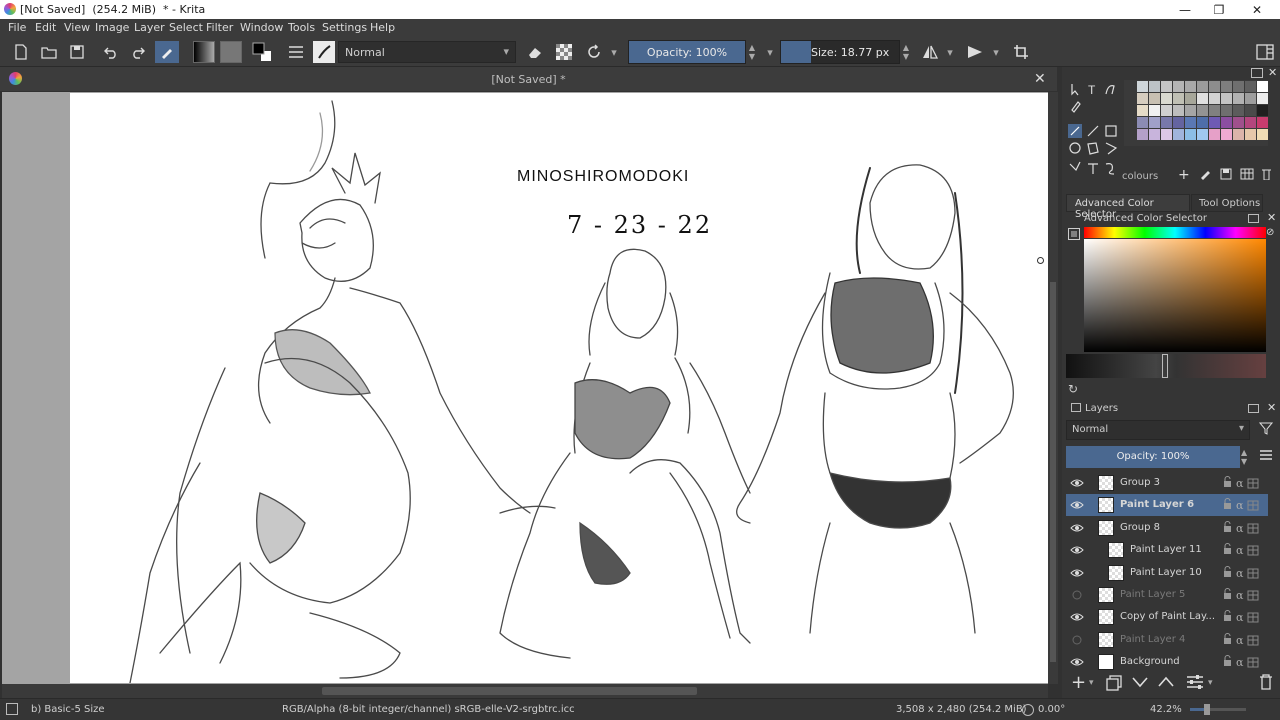  What do you see at coordinates (77, 27) in the screenshot?
I see `menu-view: View` at bounding box center [77, 27].